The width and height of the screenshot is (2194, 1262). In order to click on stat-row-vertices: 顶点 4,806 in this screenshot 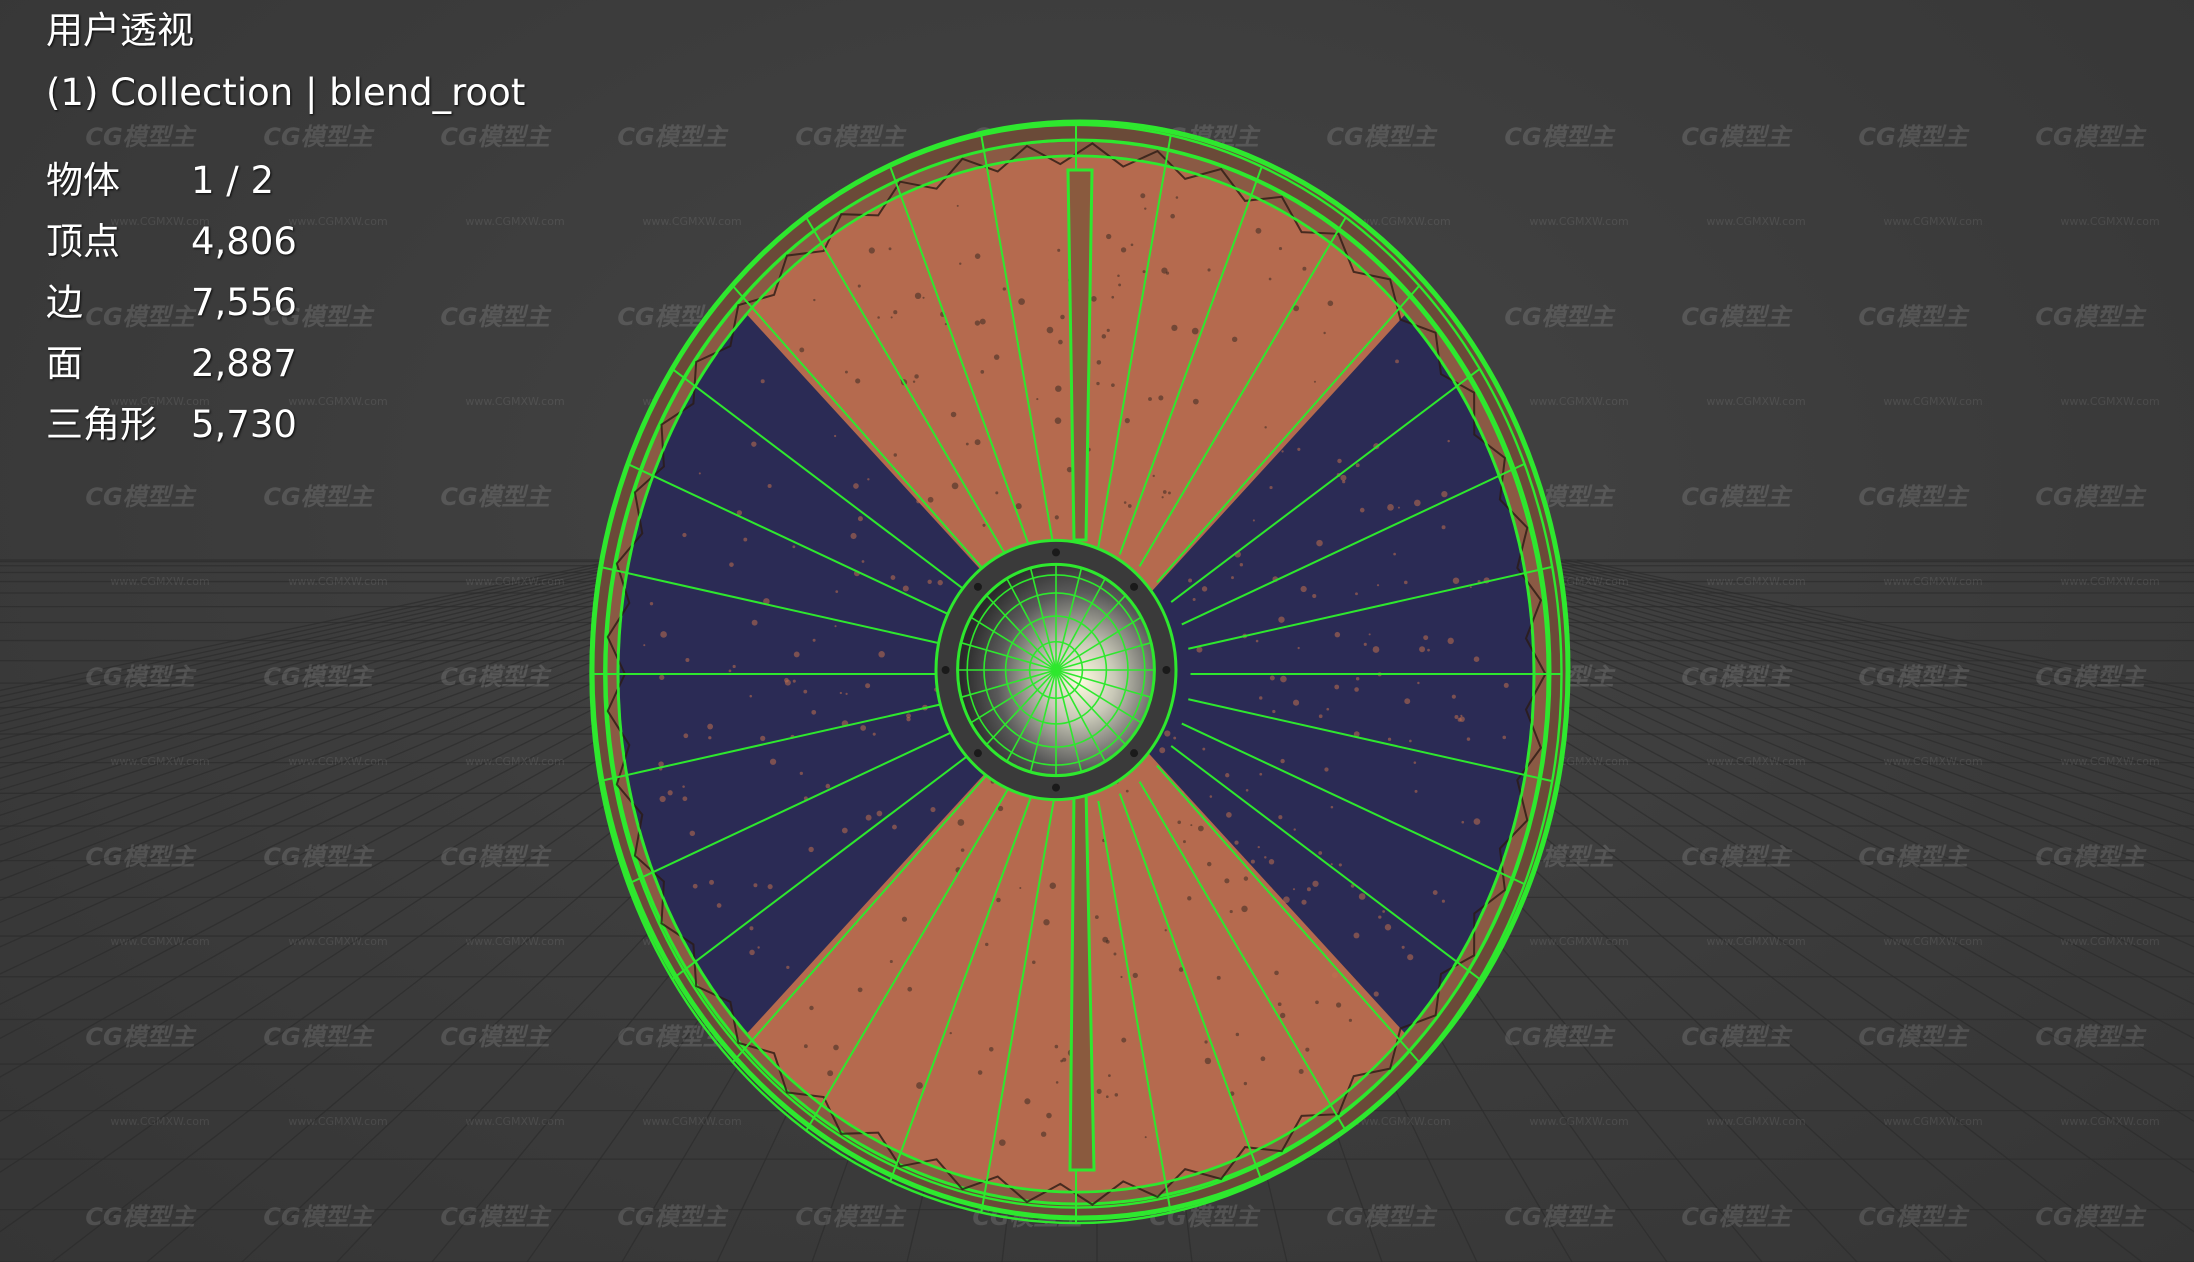, I will do `click(285, 241)`.